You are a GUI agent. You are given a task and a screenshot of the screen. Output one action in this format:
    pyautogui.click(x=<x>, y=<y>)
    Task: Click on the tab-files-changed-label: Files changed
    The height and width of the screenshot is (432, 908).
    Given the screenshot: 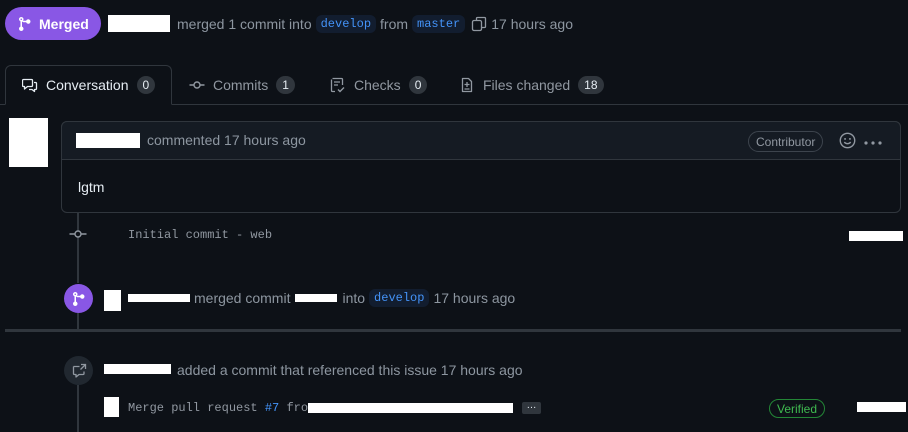 What is the action you would take?
    pyautogui.click(x=527, y=85)
    